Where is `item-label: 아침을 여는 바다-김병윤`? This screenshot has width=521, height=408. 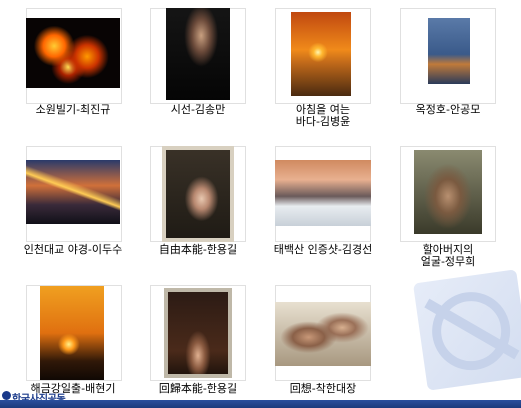 item-label: 아침을 여는 바다-김병윤 is located at coordinates (323, 116).